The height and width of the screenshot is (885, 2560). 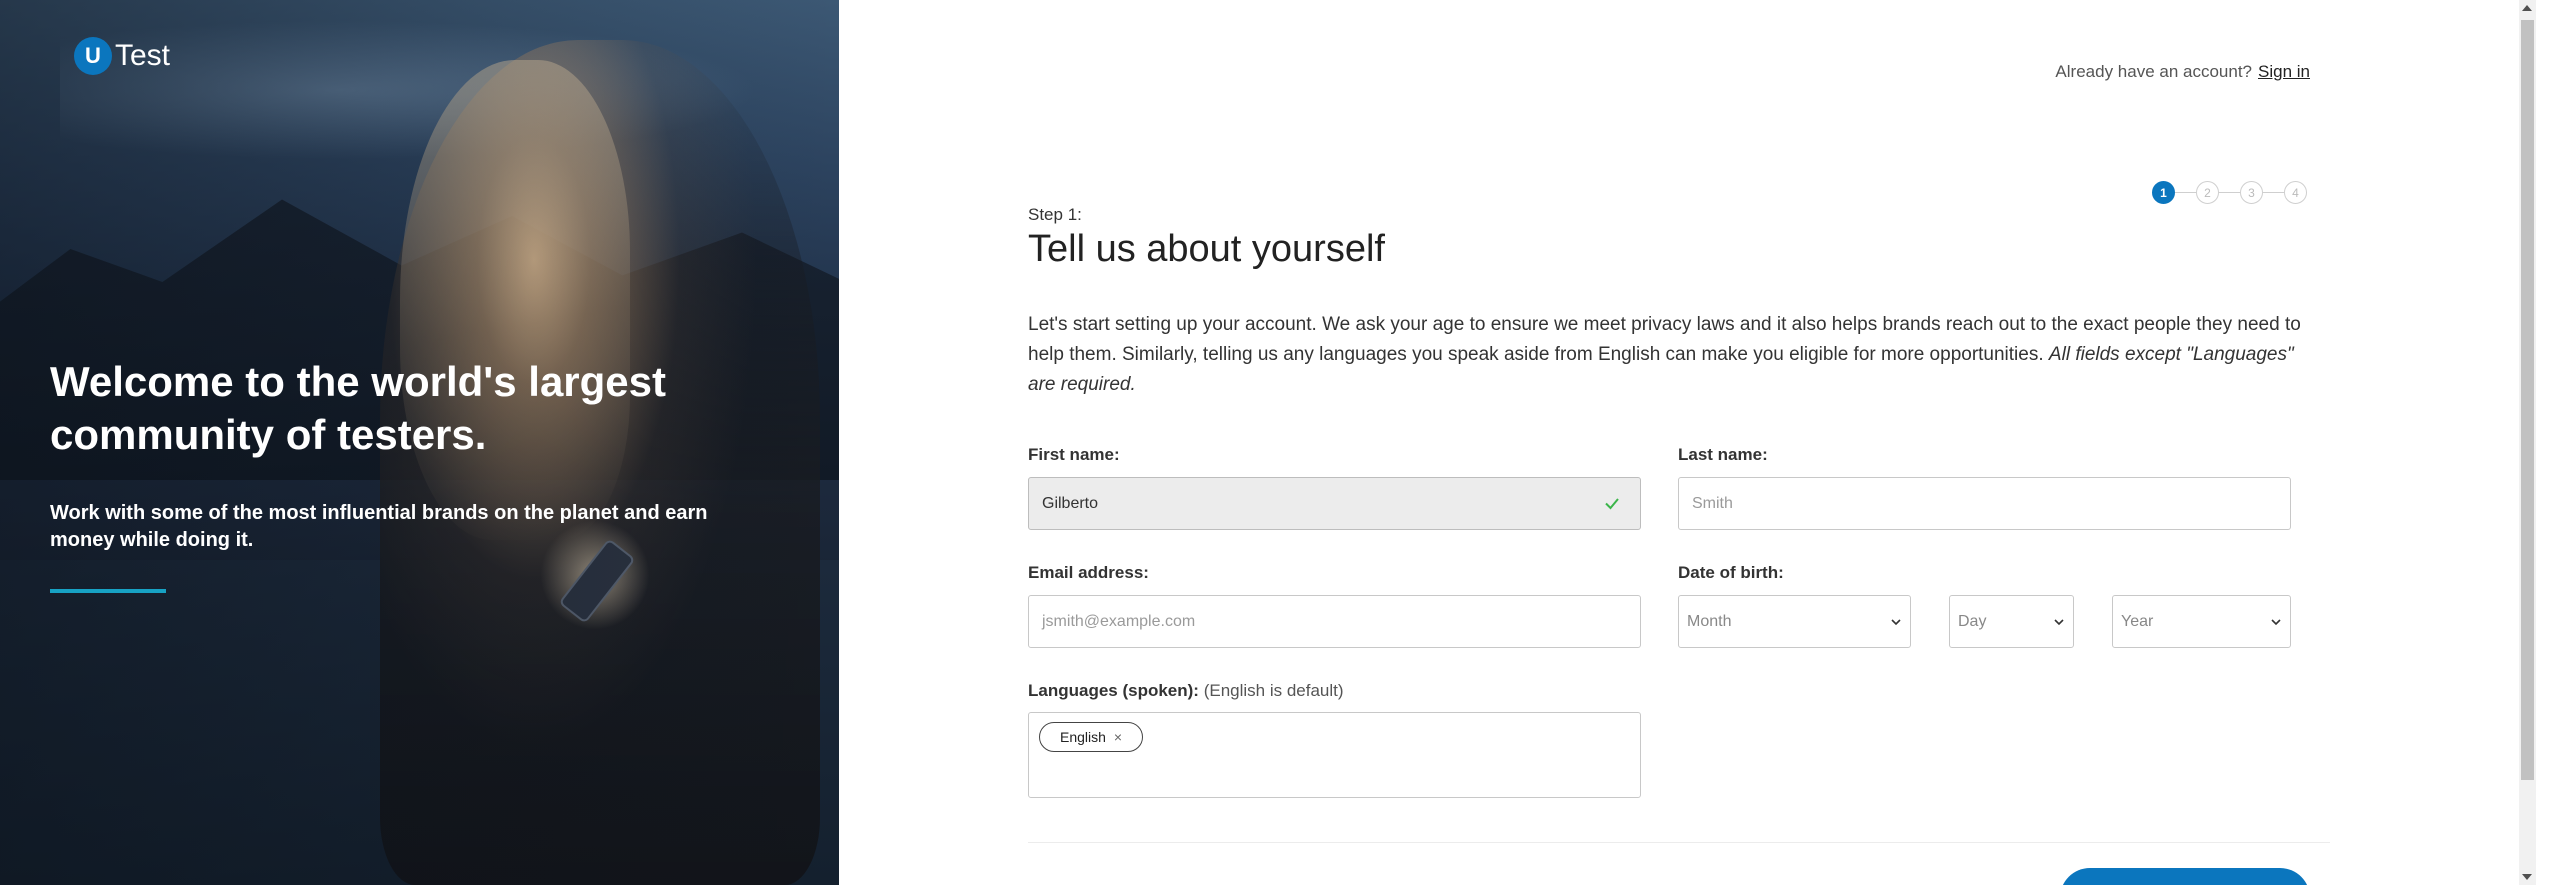 What do you see at coordinates (93, 56) in the screenshot?
I see `logo-mark: U` at bounding box center [93, 56].